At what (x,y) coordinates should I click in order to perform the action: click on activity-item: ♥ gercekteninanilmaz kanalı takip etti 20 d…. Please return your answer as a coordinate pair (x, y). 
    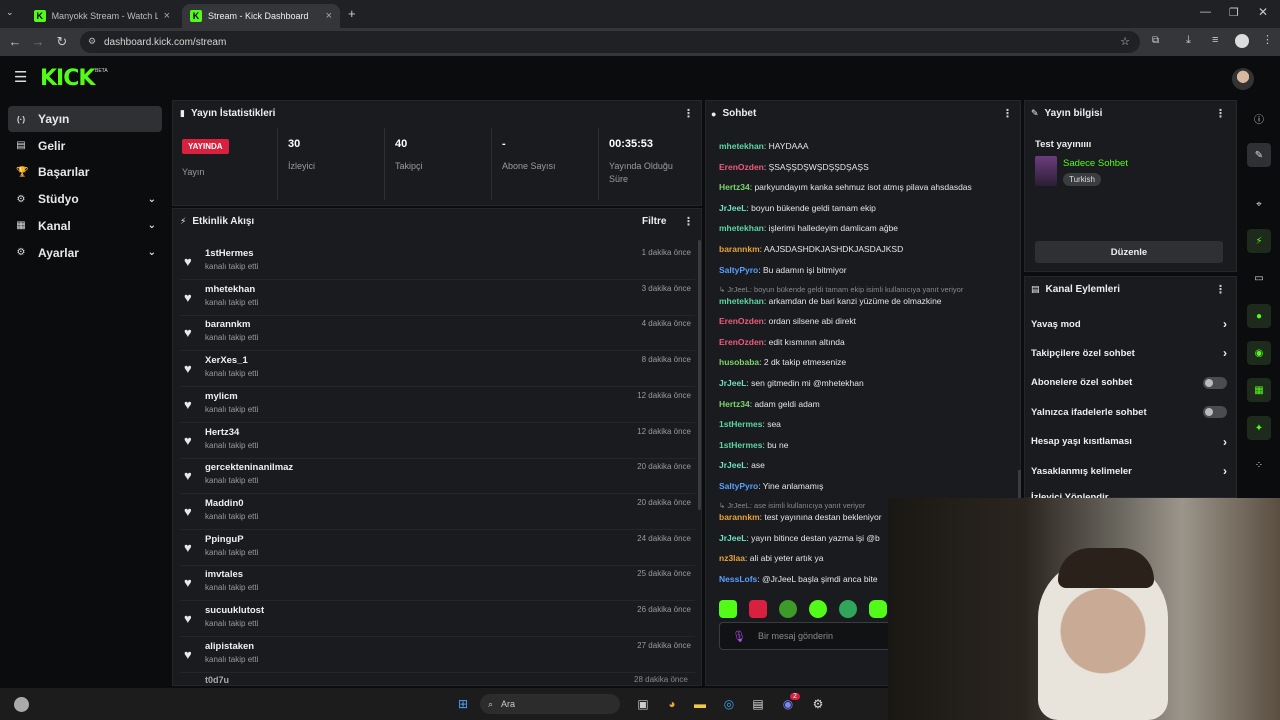
    Looking at the image, I should click on (437, 476).